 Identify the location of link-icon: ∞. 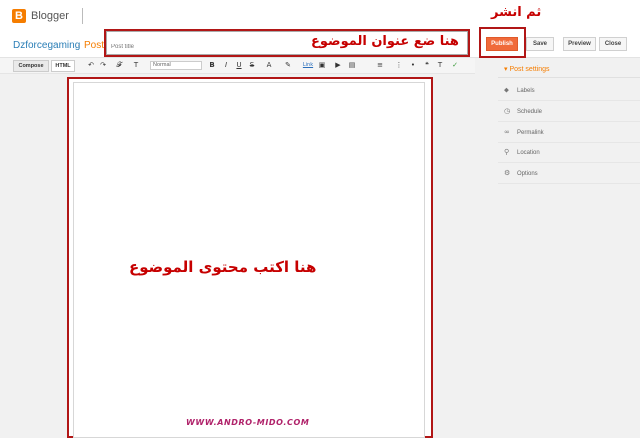
(507, 132).